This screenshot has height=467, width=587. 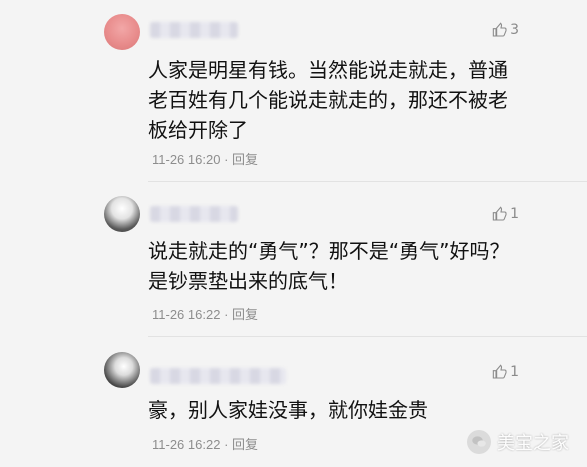 What do you see at coordinates (479, 442) in the screenshot?
I see `wechat-icon` at bounding box center [479, 442].